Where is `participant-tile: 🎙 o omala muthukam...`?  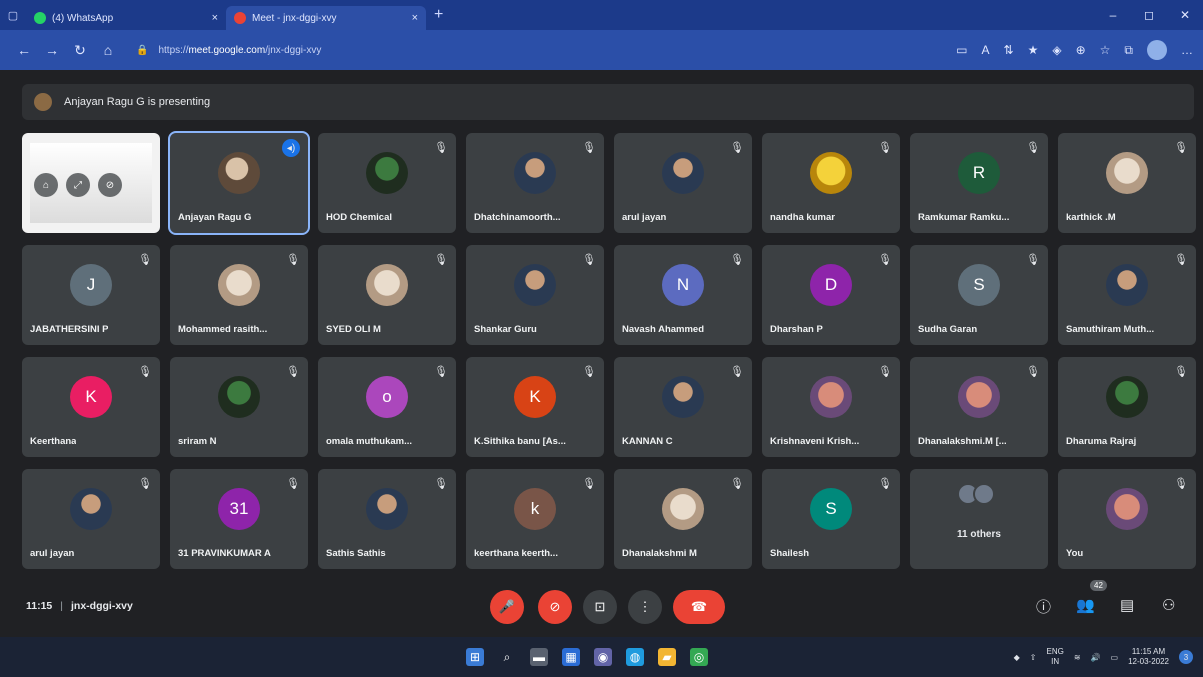 participant-tile: 🎙 o omala muthukam... is located at coordinates (387, 407).